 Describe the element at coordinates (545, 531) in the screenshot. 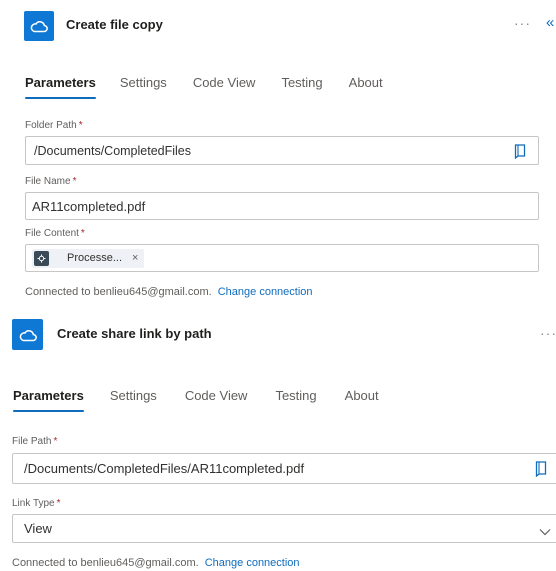

I see `chevron-down-icon` at that location.